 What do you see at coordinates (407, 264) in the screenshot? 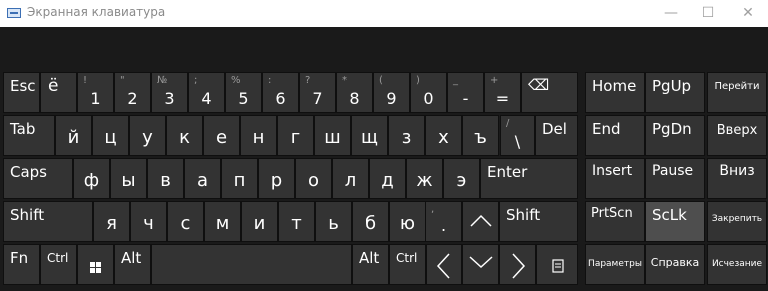
I see `key-ctrl-right: Ctrl` at bounding box center [407, 264].